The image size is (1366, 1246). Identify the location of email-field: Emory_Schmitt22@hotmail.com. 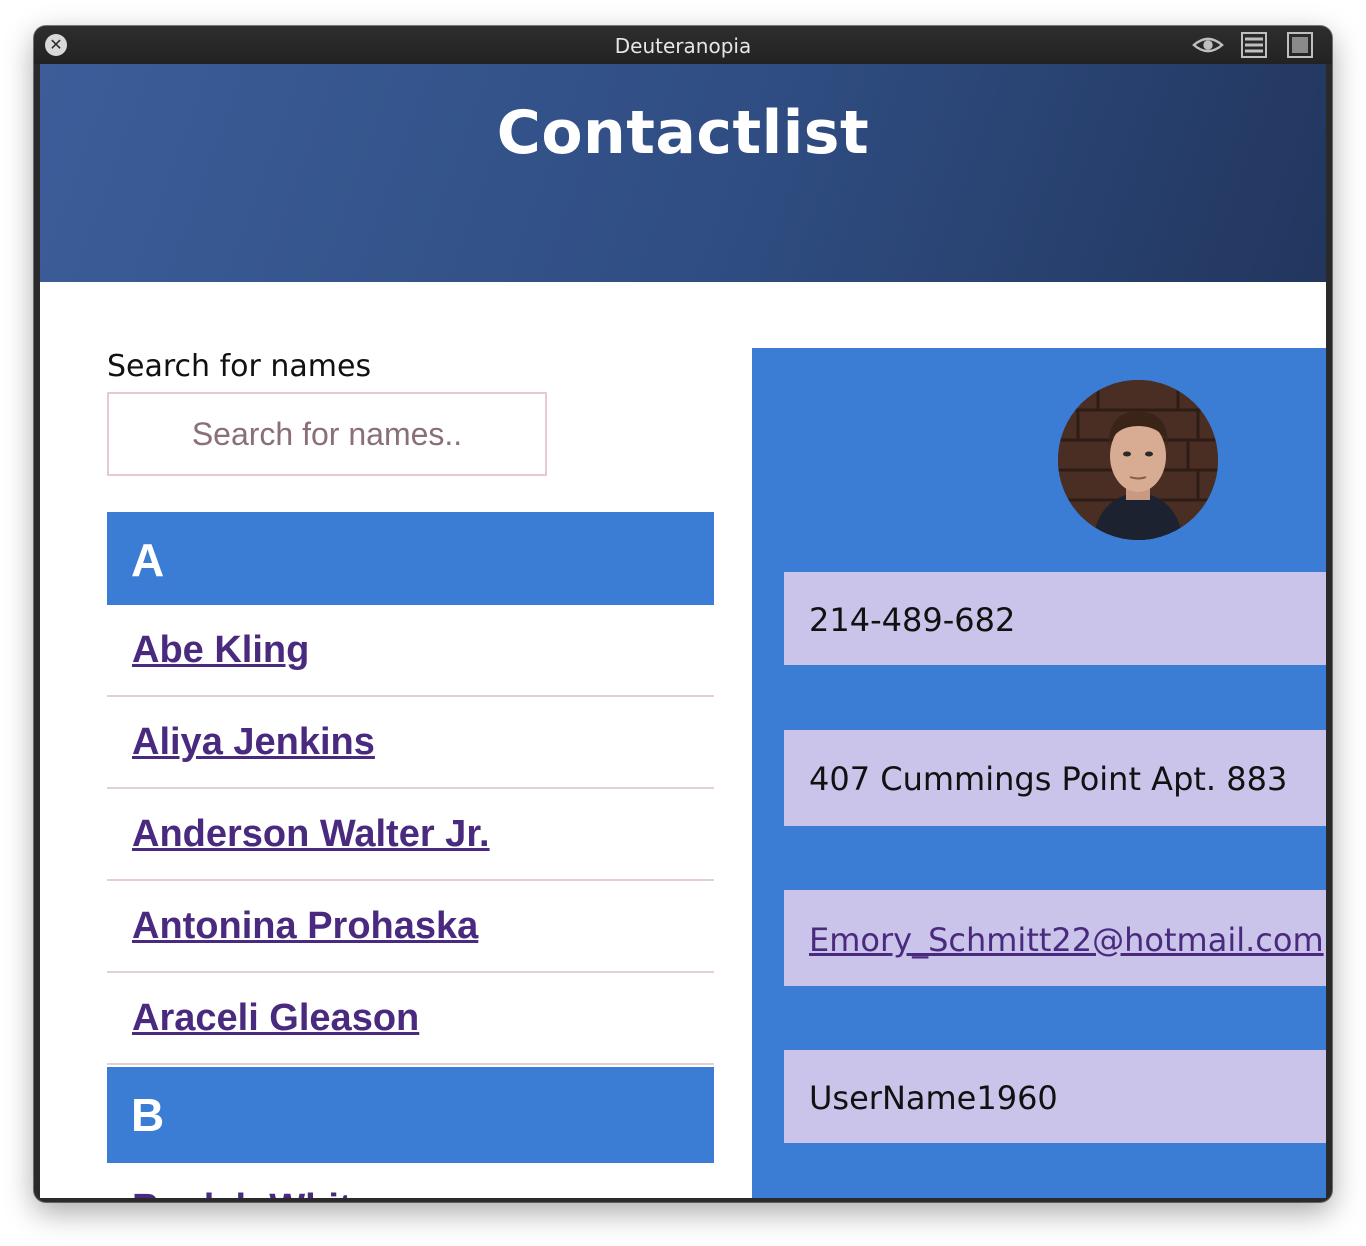
(1055, 938).